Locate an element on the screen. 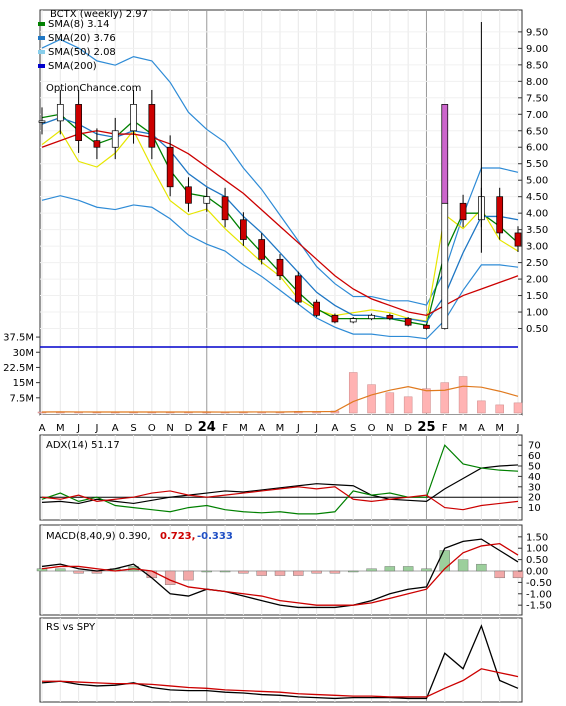  adx-tick-label: 70 is located at coordinates (534, 446).